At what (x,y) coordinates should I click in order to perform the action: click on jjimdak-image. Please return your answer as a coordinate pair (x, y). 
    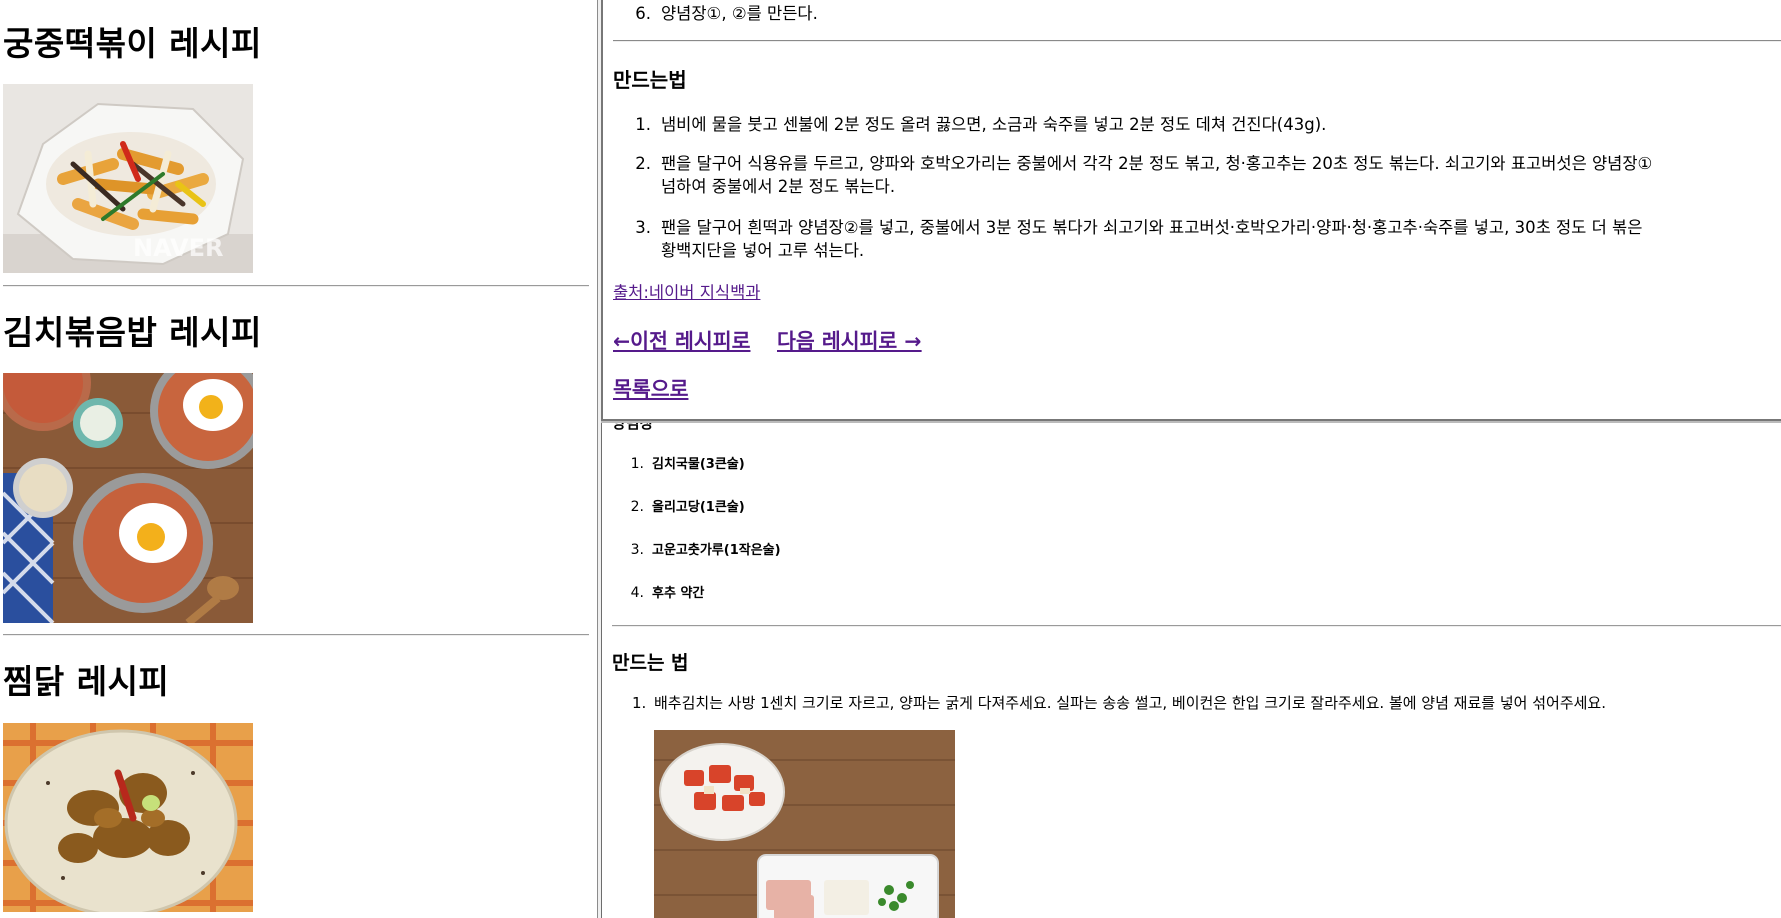
    Looking at the image, I should click on (128, 817).